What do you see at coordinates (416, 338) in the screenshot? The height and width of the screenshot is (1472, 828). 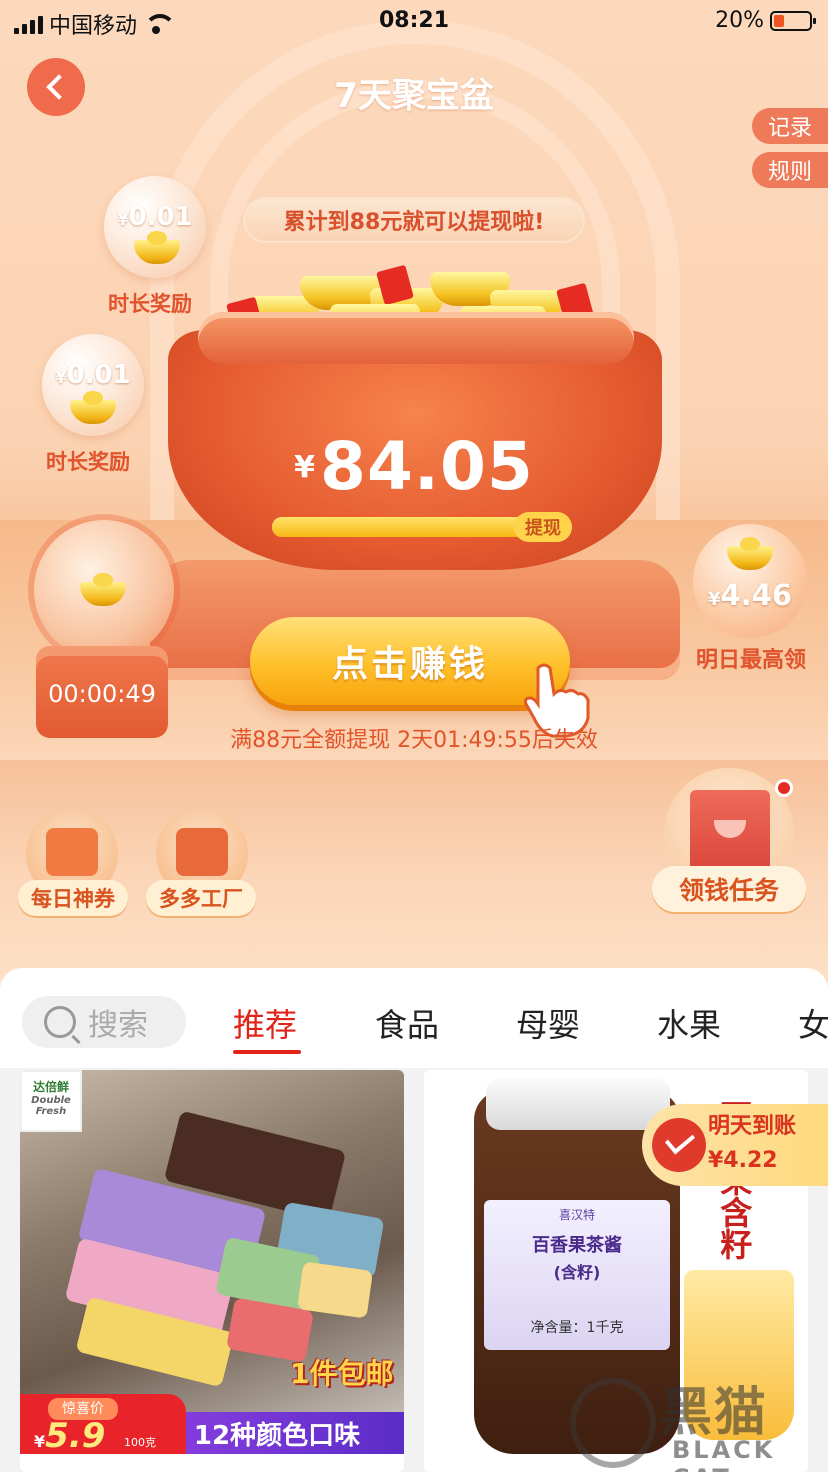 I see `pot-rim` at bounding box center [416, 338].